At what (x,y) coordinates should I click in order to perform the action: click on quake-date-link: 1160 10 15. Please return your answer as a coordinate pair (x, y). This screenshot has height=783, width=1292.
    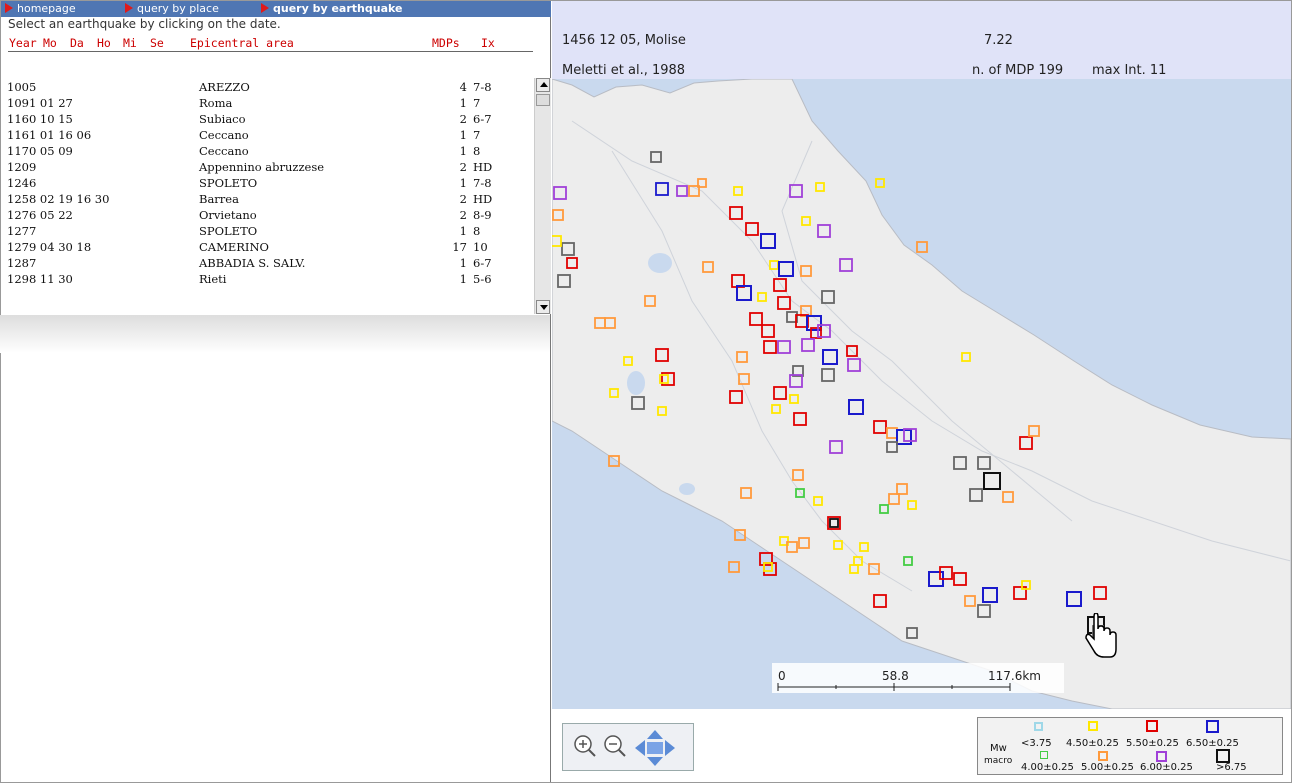
    Looking at the image, I should click on (40, 119).